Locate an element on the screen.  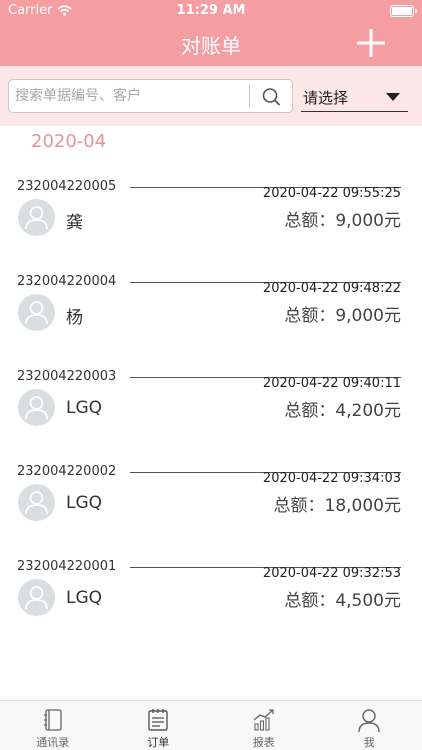
status-bar: Carrier 11:29 AM is located at coordinates (211, 11).